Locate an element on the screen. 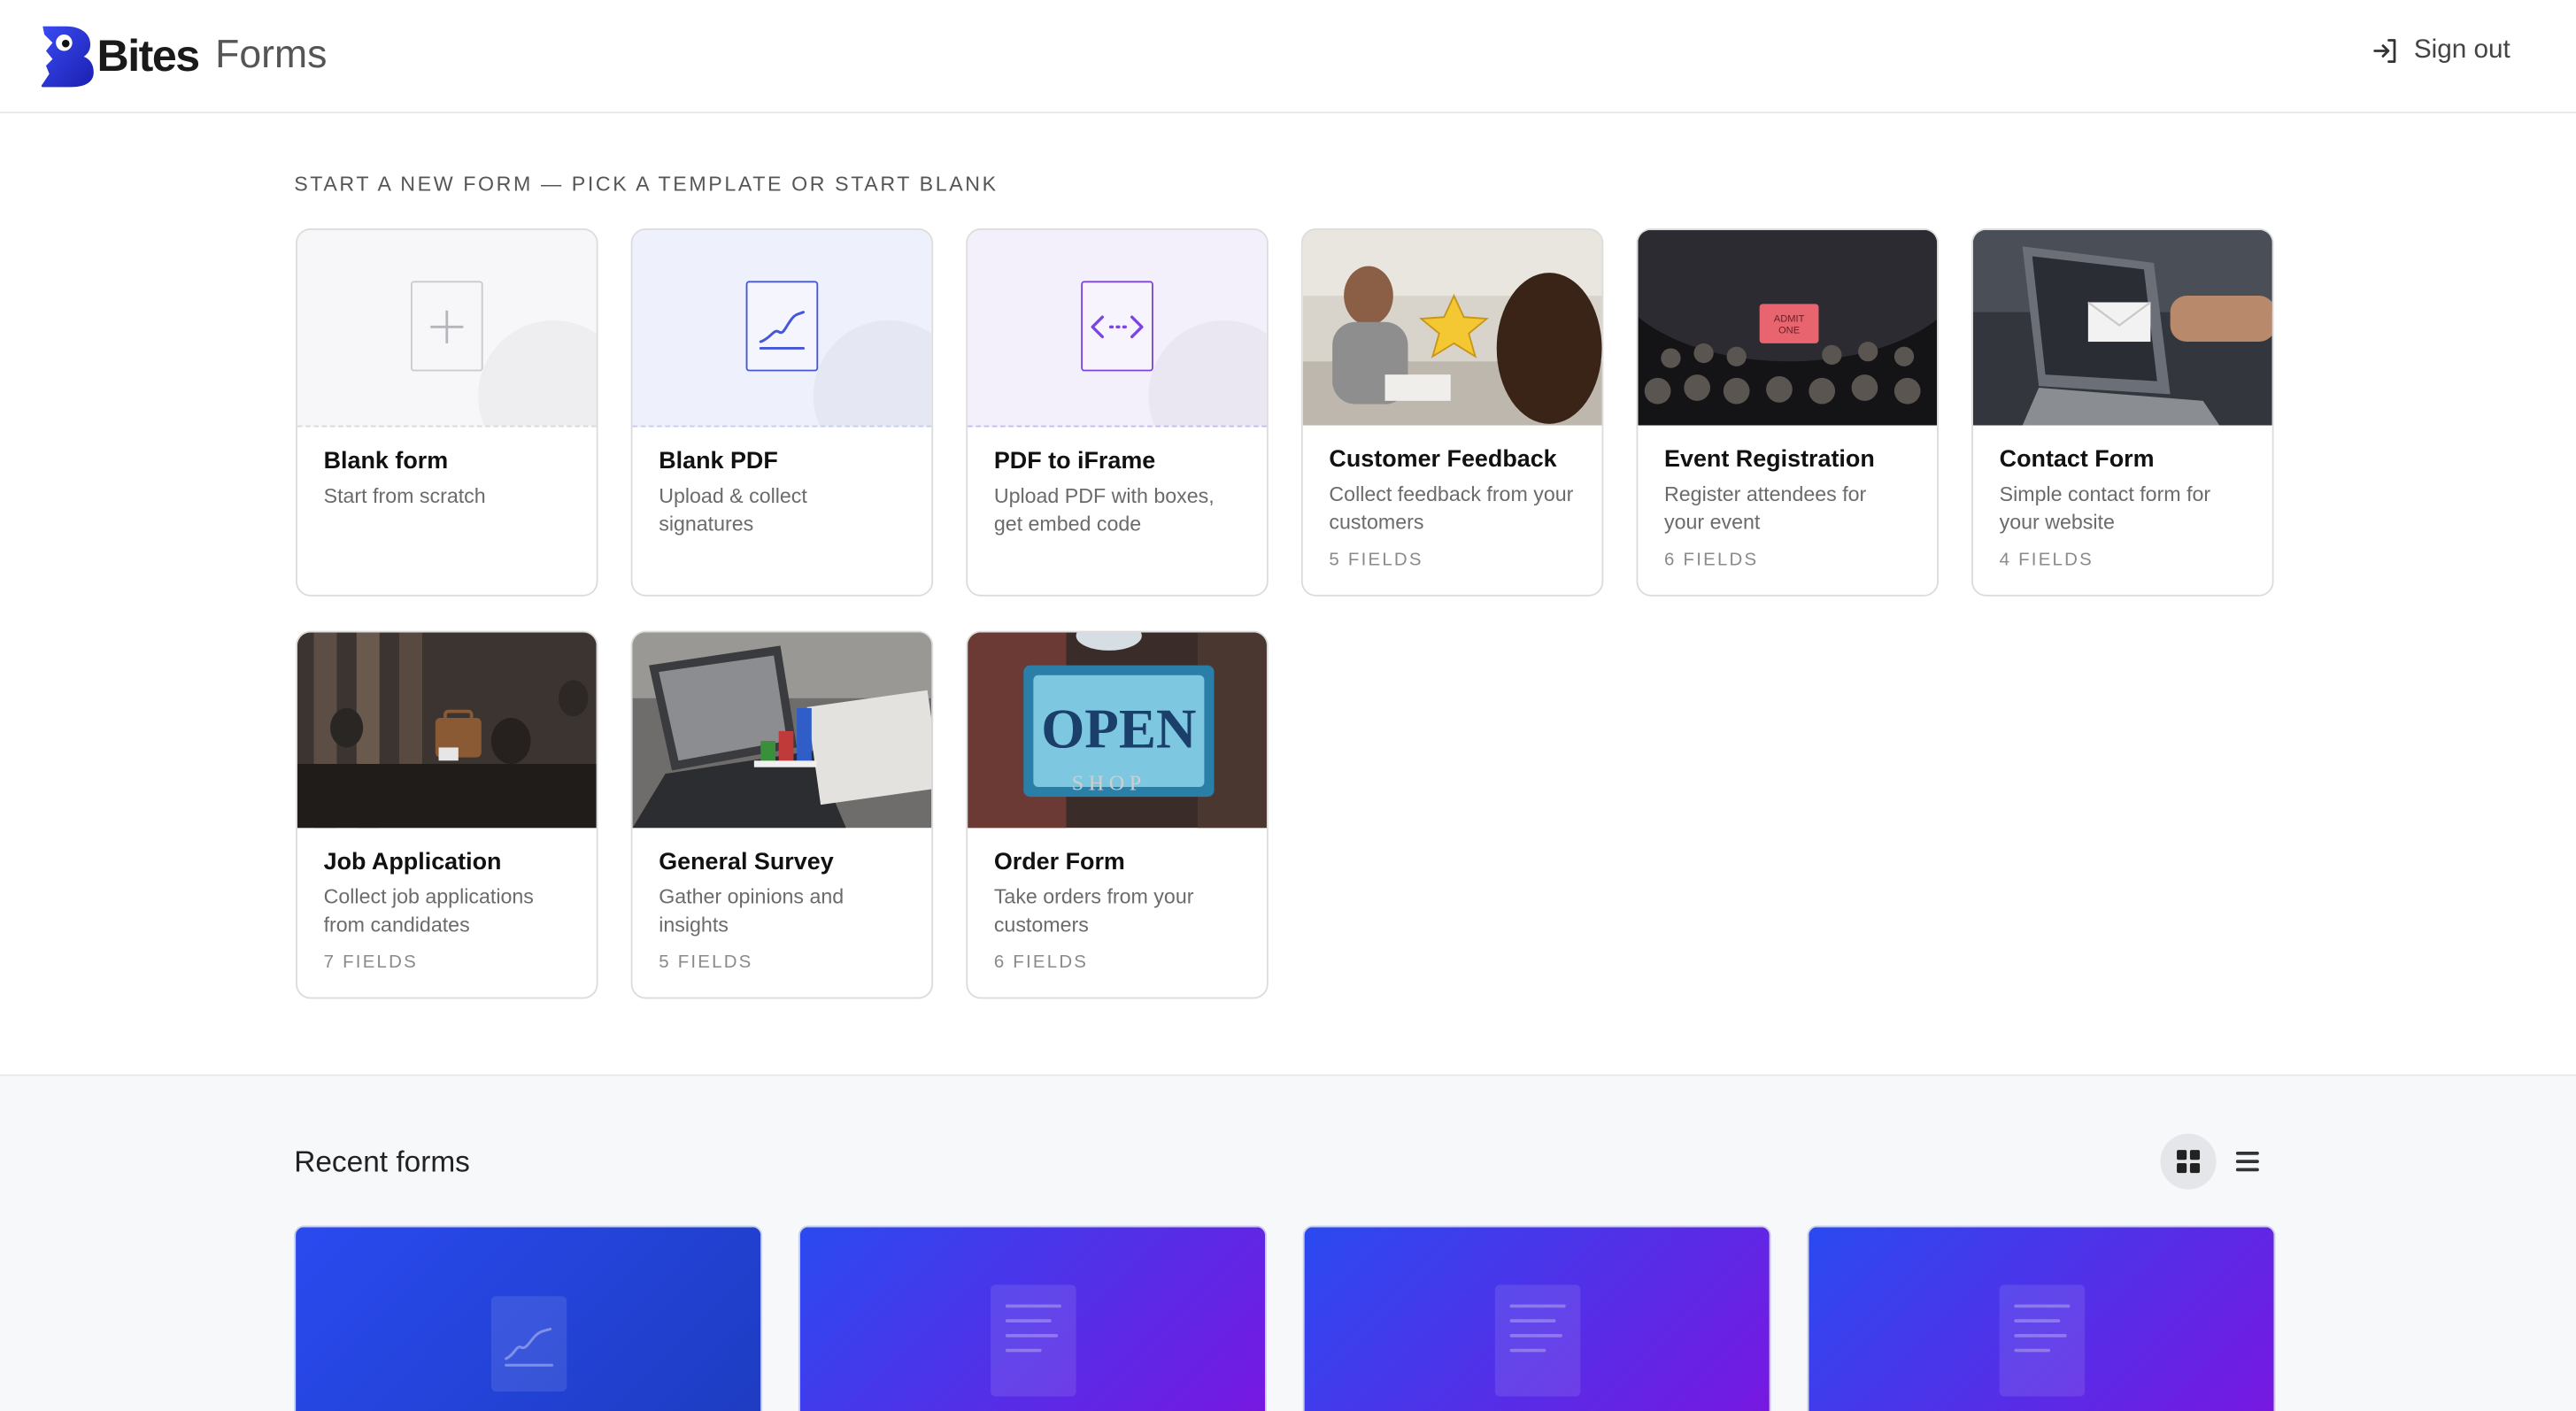 Image resolution: width=2576 pixels, height=1411 pixels. general-survey-photo is located at coordinates (782, 730).